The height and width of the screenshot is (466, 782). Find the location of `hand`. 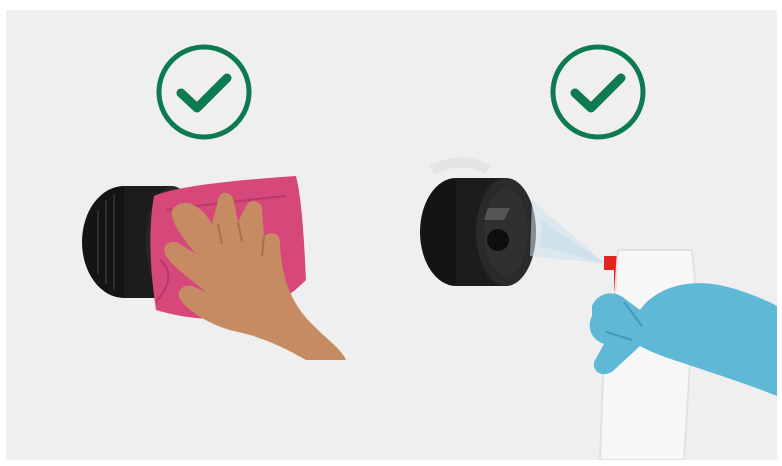

hand is located at coordinates (255, 276).